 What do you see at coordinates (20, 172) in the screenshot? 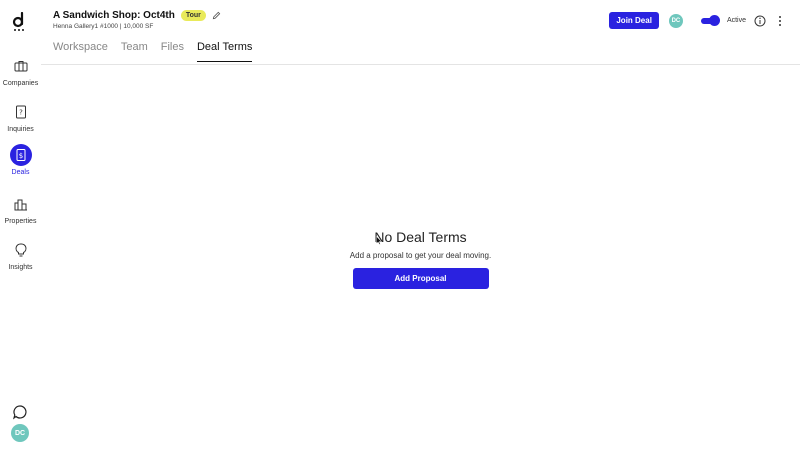
I see `sidebar-item-label: Deals` at bounding box center [20, 172].